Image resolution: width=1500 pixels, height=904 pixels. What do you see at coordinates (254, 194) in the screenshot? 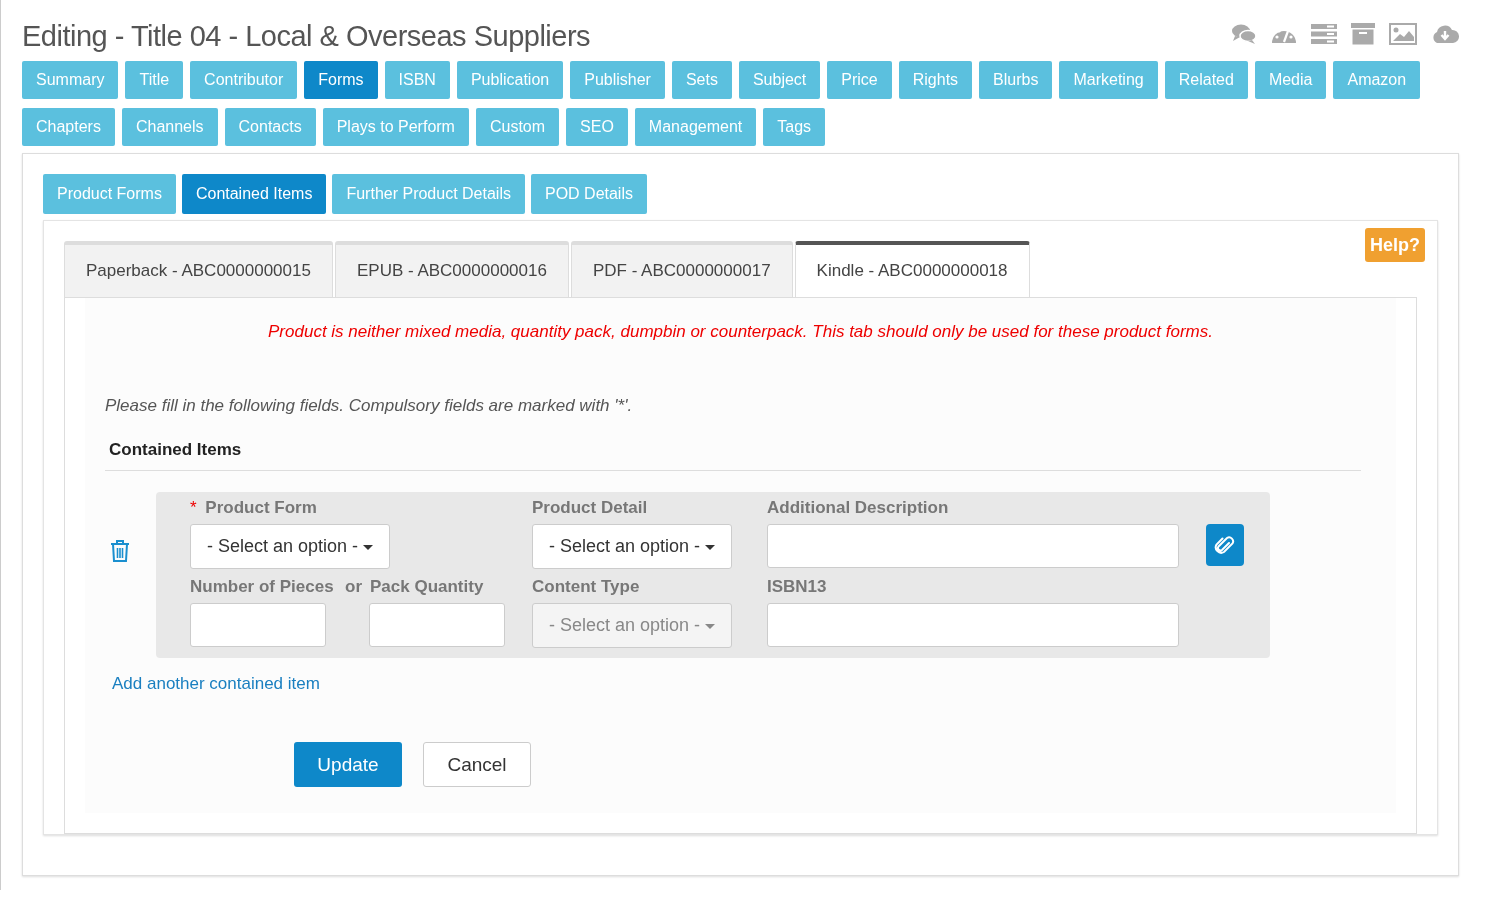
I see `sub-tab: Contained Items` at bounding box center [254, 194].